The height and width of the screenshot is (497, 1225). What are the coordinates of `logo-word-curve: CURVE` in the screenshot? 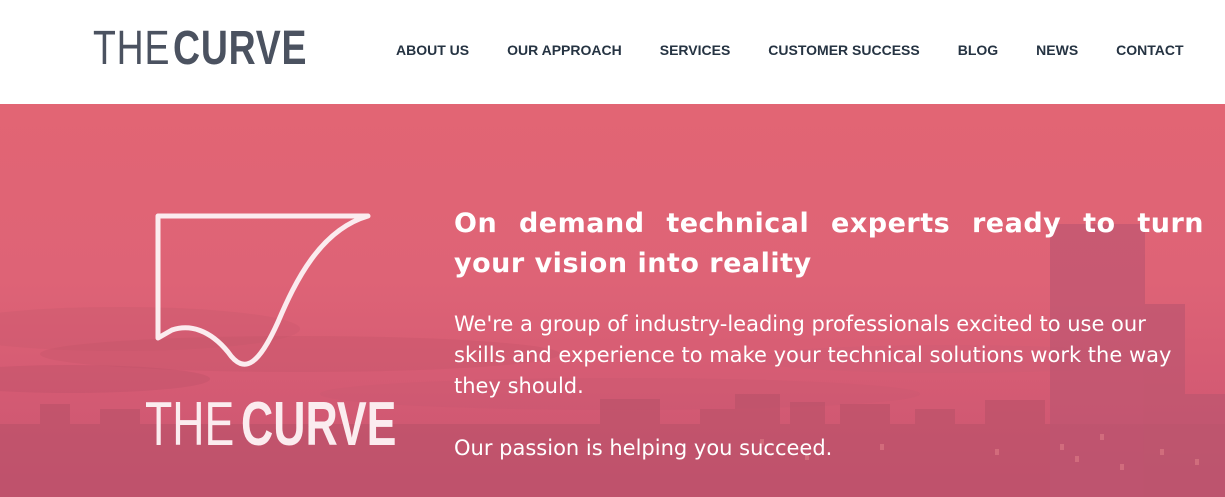 It's located at (240, 48).